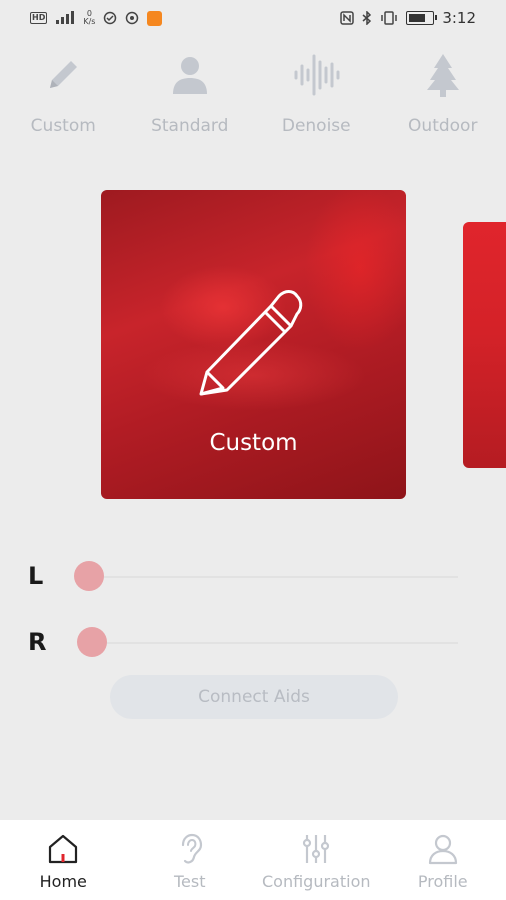  Describe the element at coordinates (89, 21) in the screenshot. I see `speed-unit: K/s` at that location.